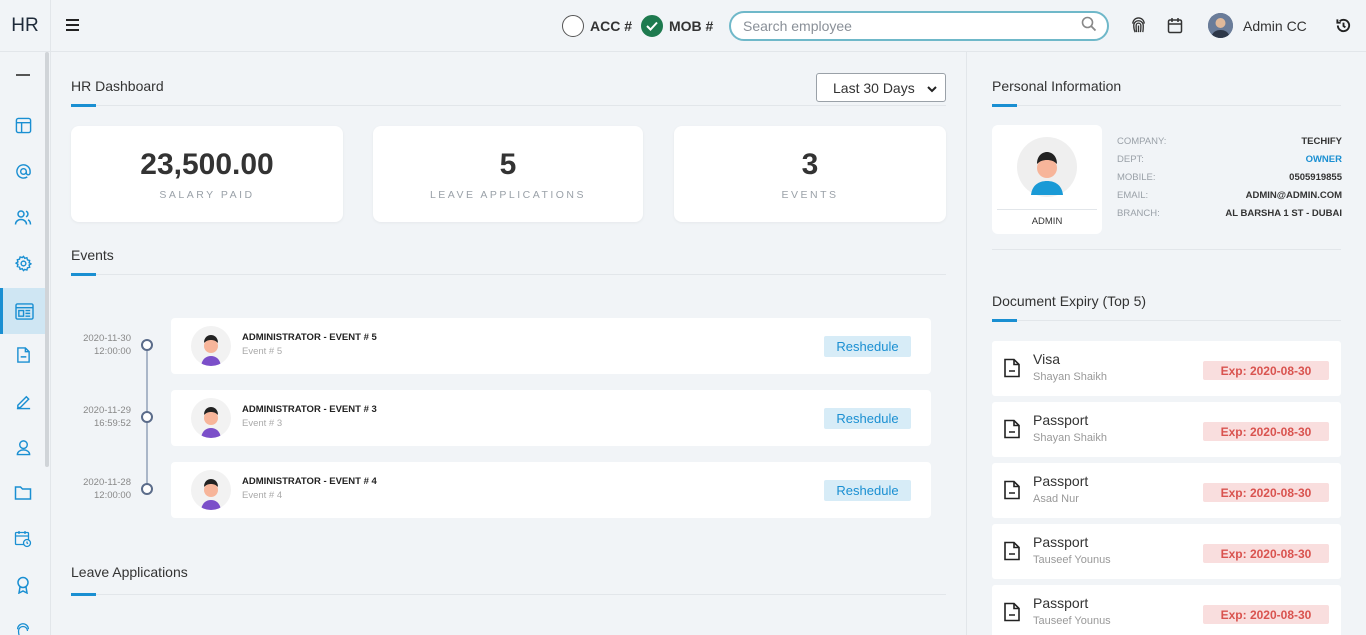  I want to click on user-menu: Admin CC, so click(1257, 25).